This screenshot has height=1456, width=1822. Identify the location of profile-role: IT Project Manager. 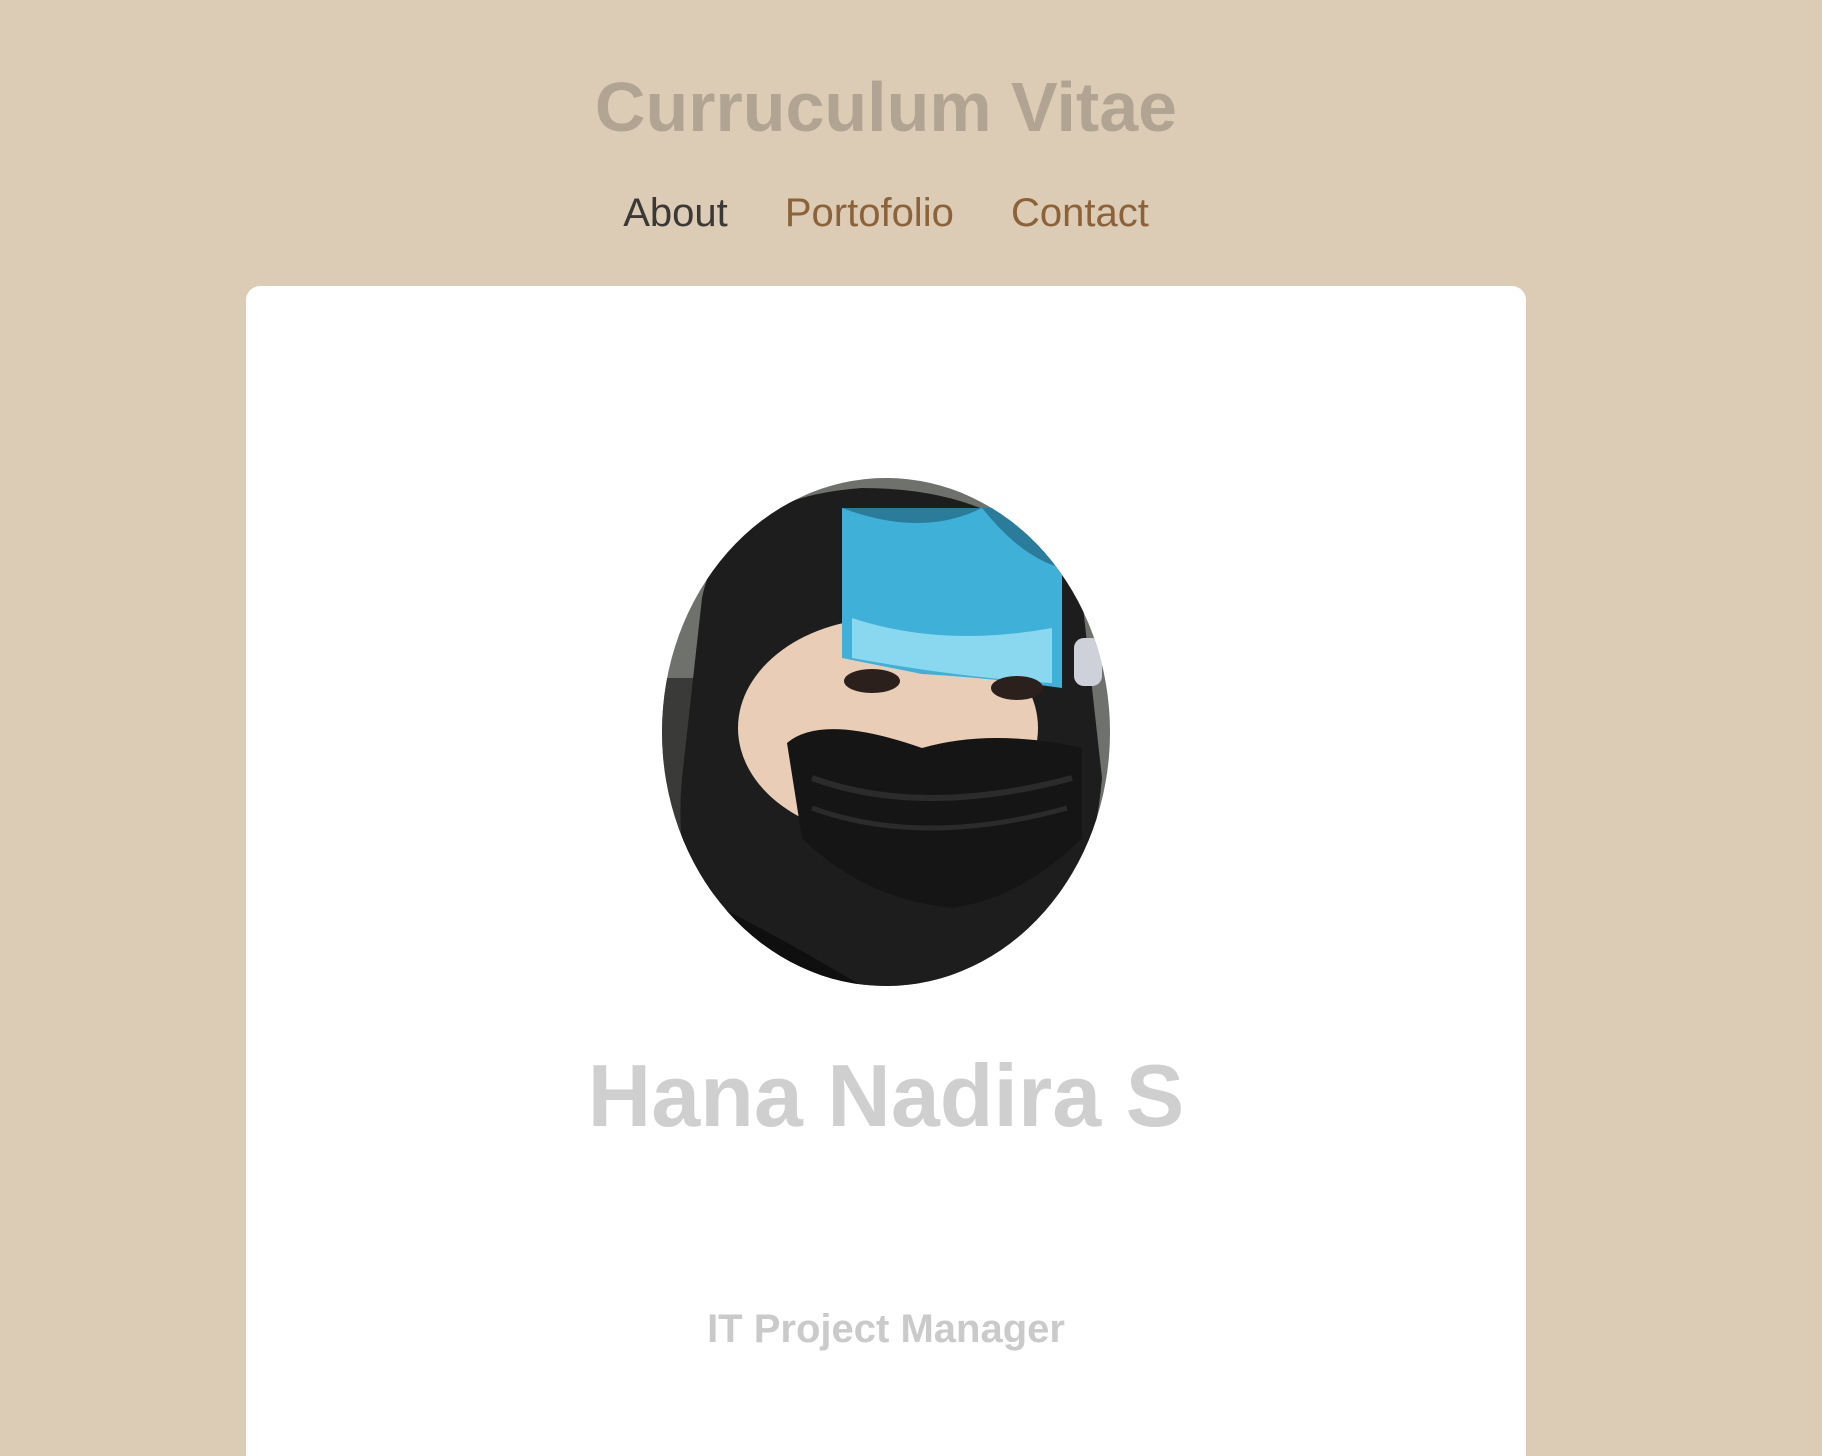
(886, 1329).